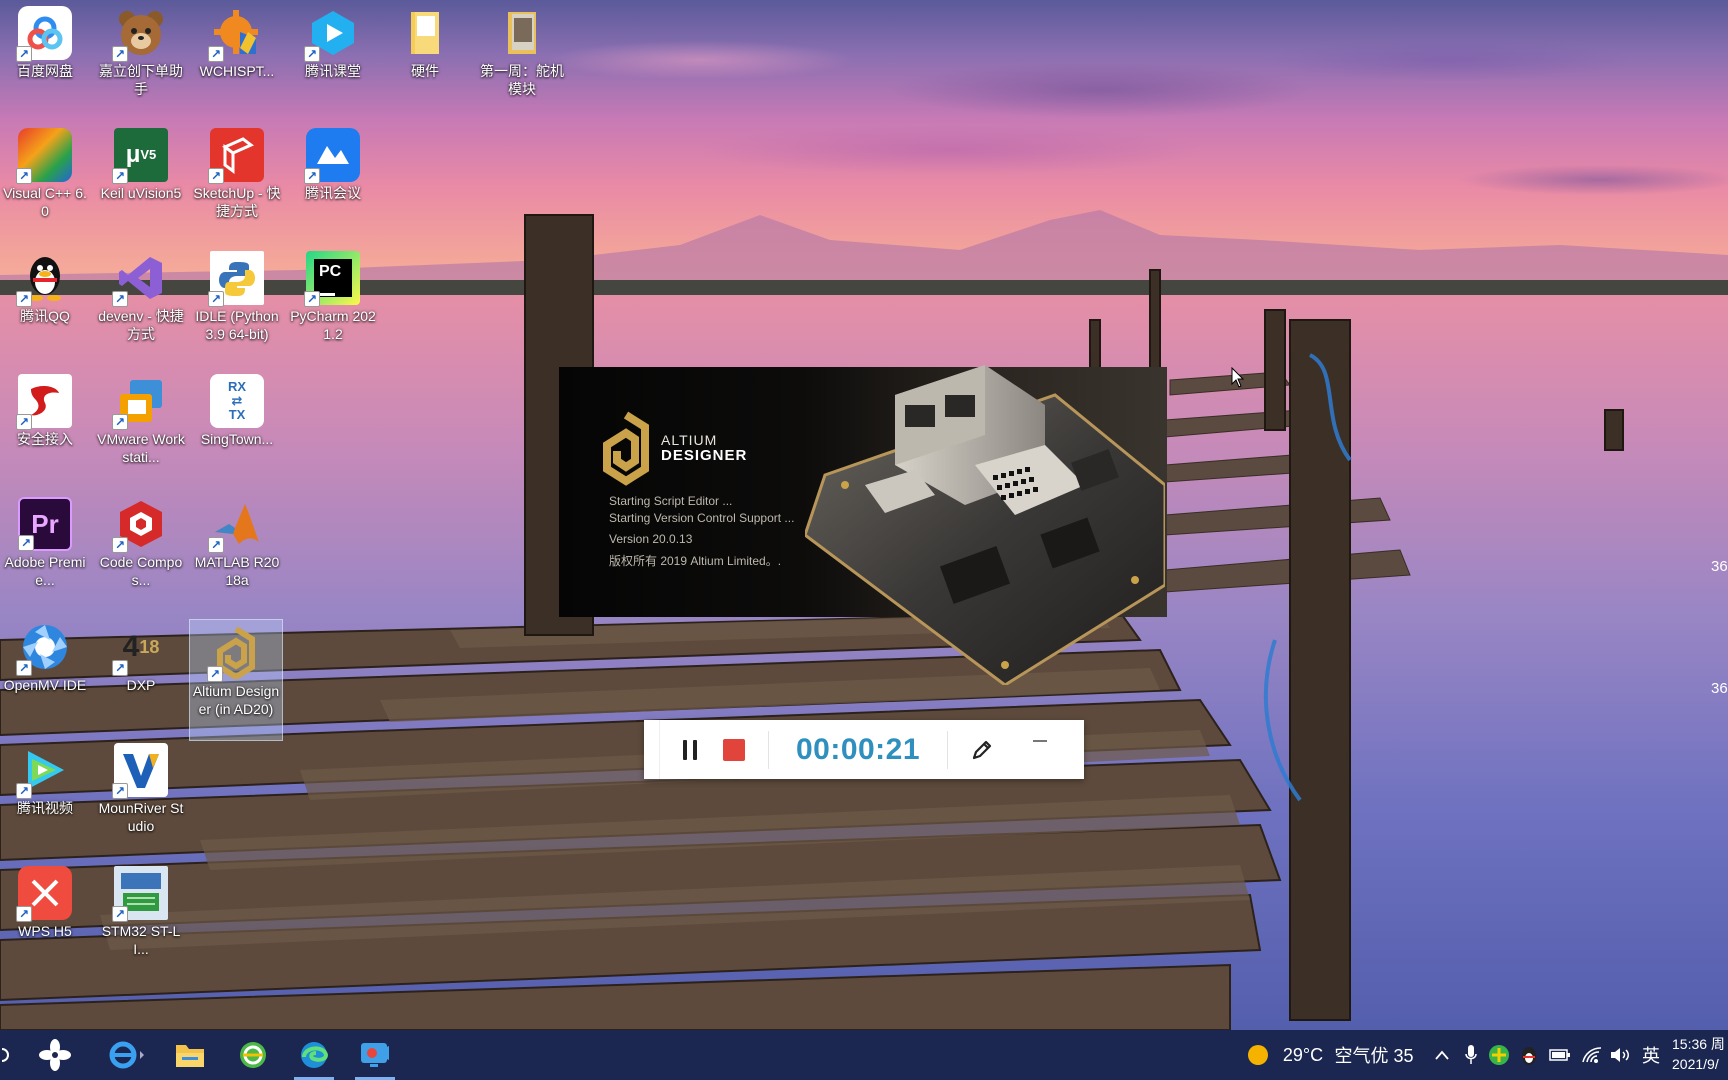 The width and height of the screenshot is (1728, 1080). What do you see at coordinates (425, 40) in the screenshot?
I see `desktop-icon-hardware-folder: 硬件` at bounding box center [425, 40].